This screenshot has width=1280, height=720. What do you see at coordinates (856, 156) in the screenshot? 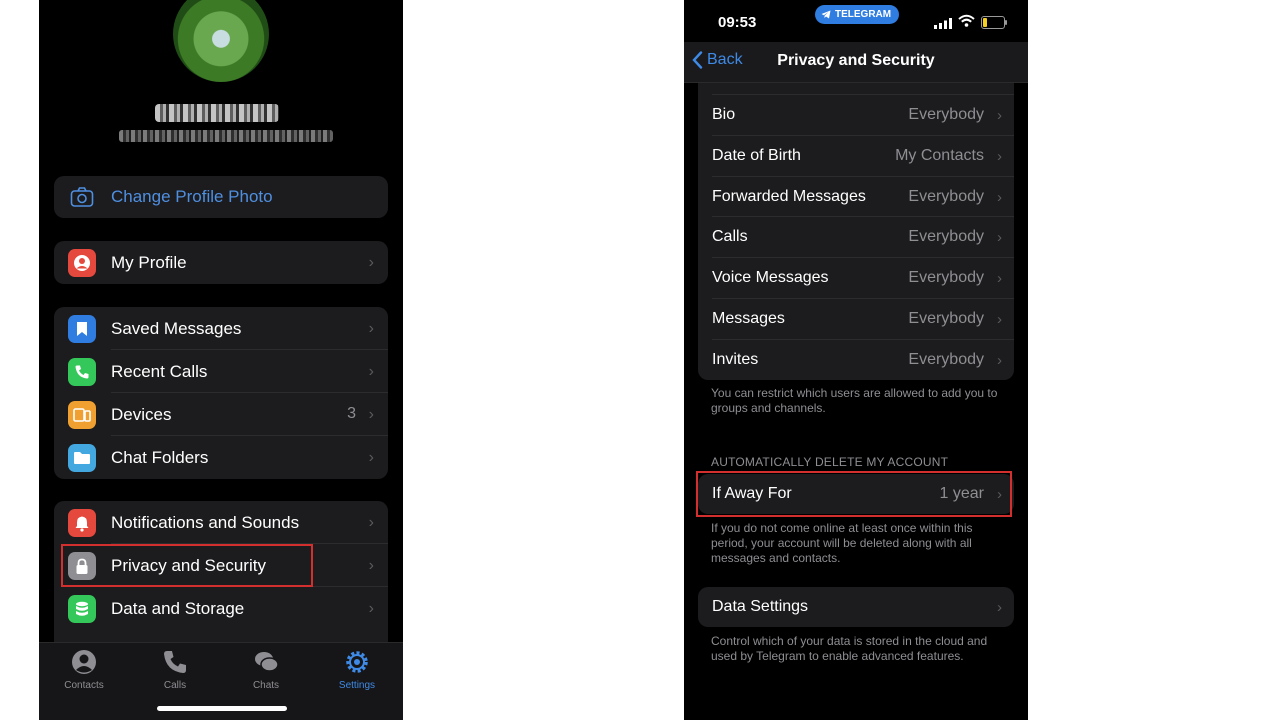
I see `privacy-row-date-of-birth: Date of Birth My Contacts ›` at bounding box center [856, 156].